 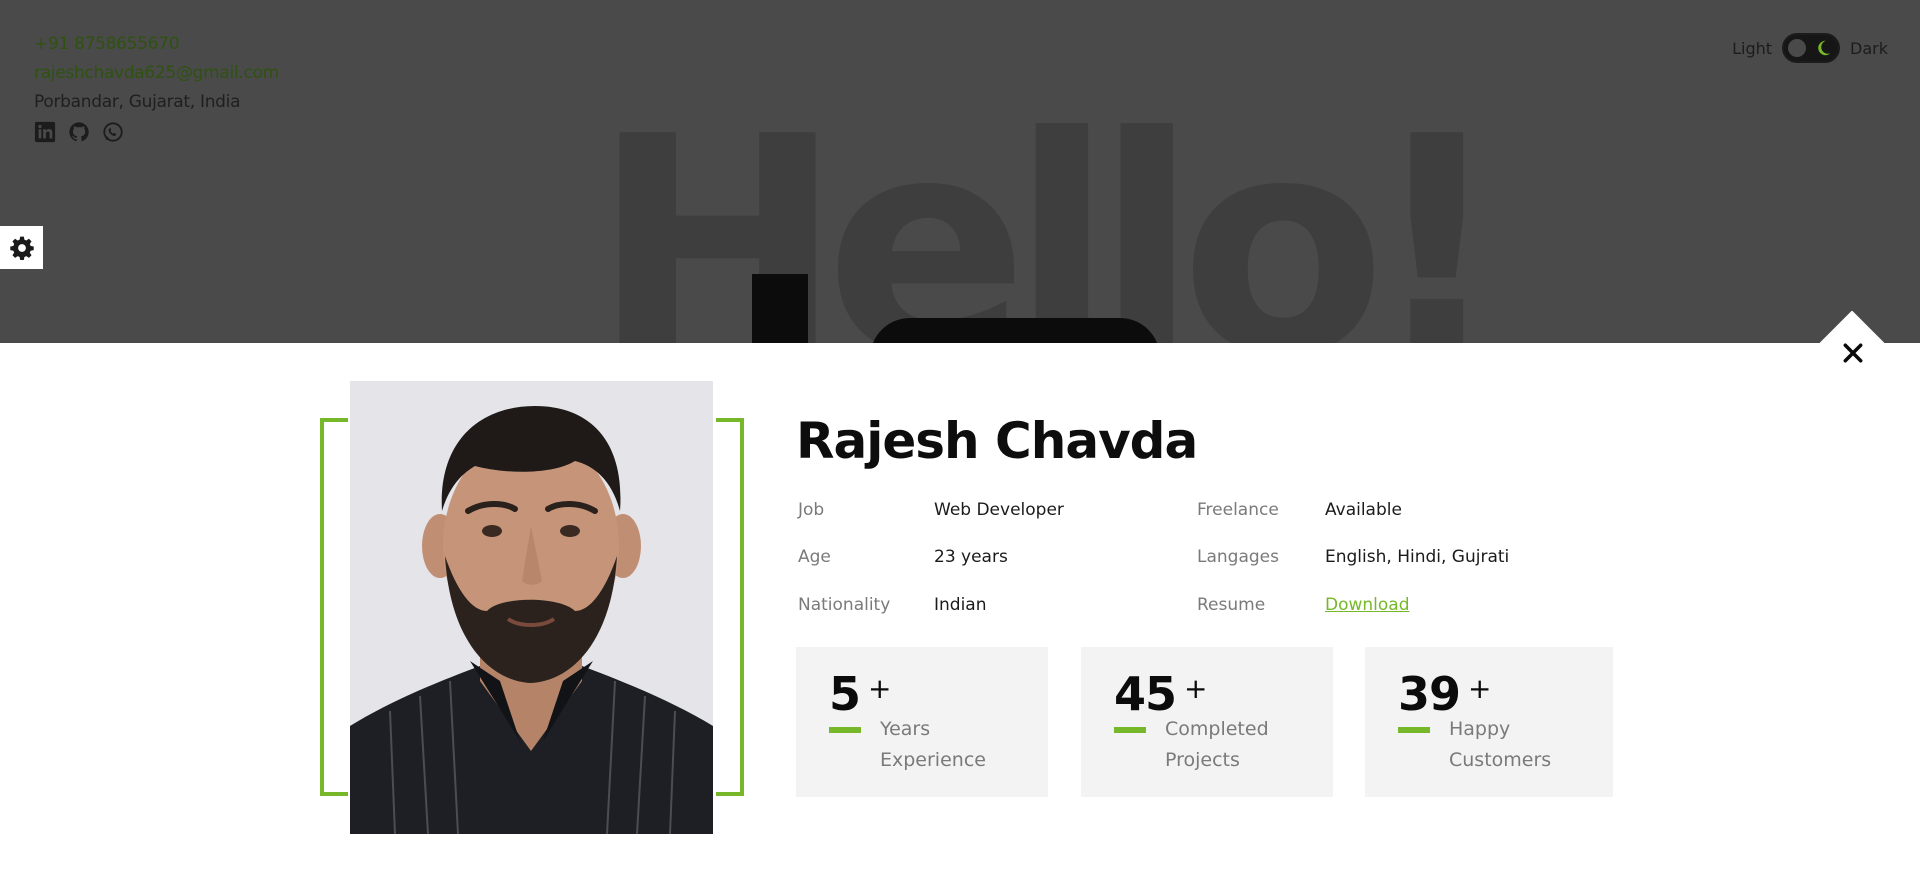 What do you see at coordinates (1161, 694) in the screenshot?
I see `stat-number: 45 +` at bounding box center [1161, 694].